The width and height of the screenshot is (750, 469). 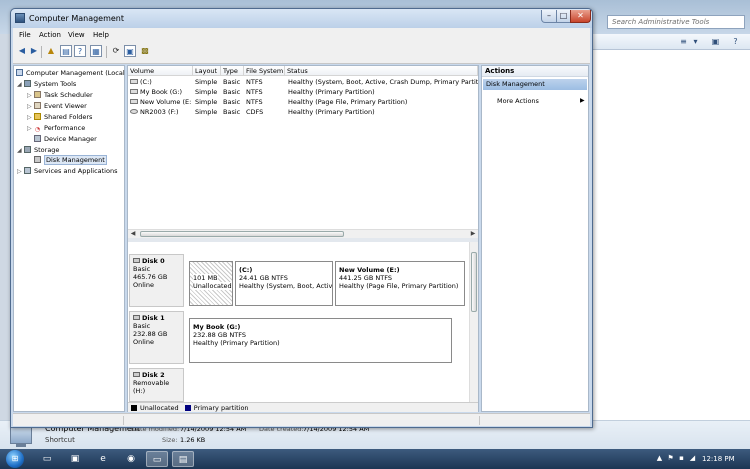 I want to click on menu-help: Help, so click(x=101, y=35).